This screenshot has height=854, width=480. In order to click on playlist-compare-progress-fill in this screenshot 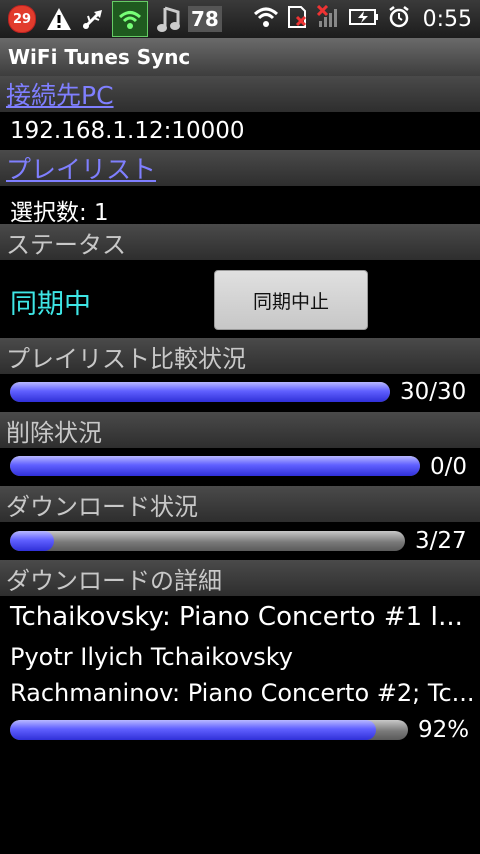, I will do `click(200, 392)`.